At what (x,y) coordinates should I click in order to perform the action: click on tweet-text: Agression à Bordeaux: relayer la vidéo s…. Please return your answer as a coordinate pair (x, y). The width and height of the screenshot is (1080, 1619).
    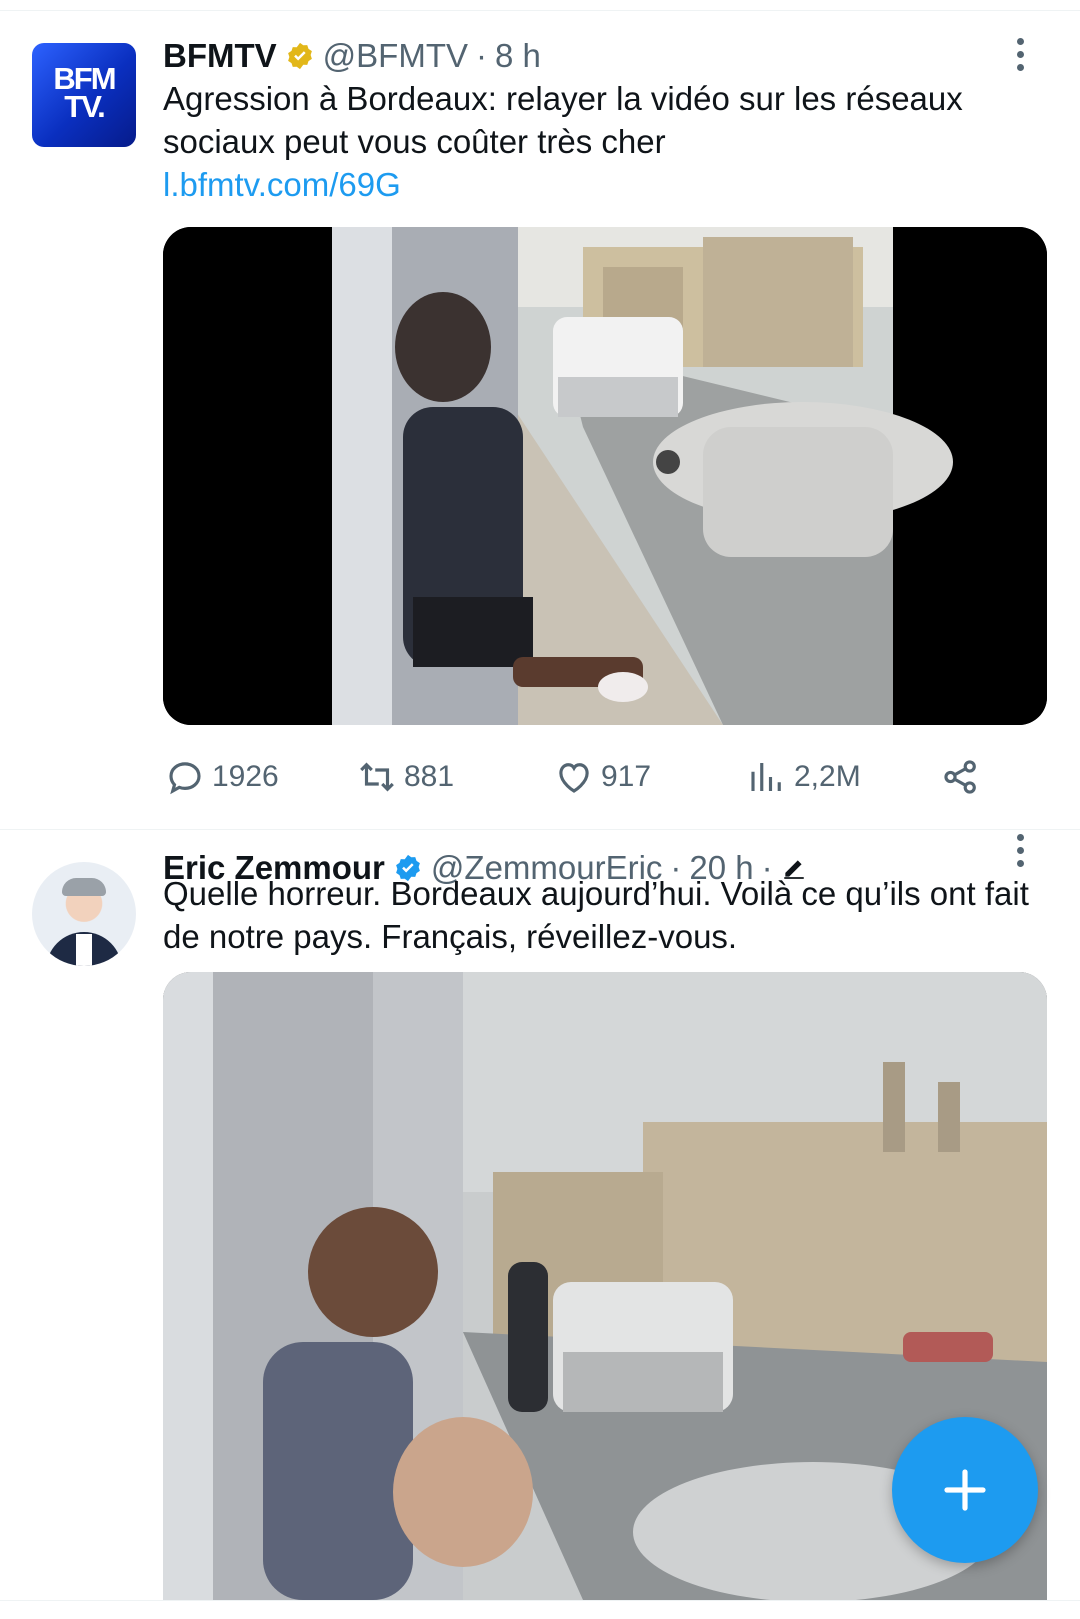
    Looking at the image, I should click on (563, 120).